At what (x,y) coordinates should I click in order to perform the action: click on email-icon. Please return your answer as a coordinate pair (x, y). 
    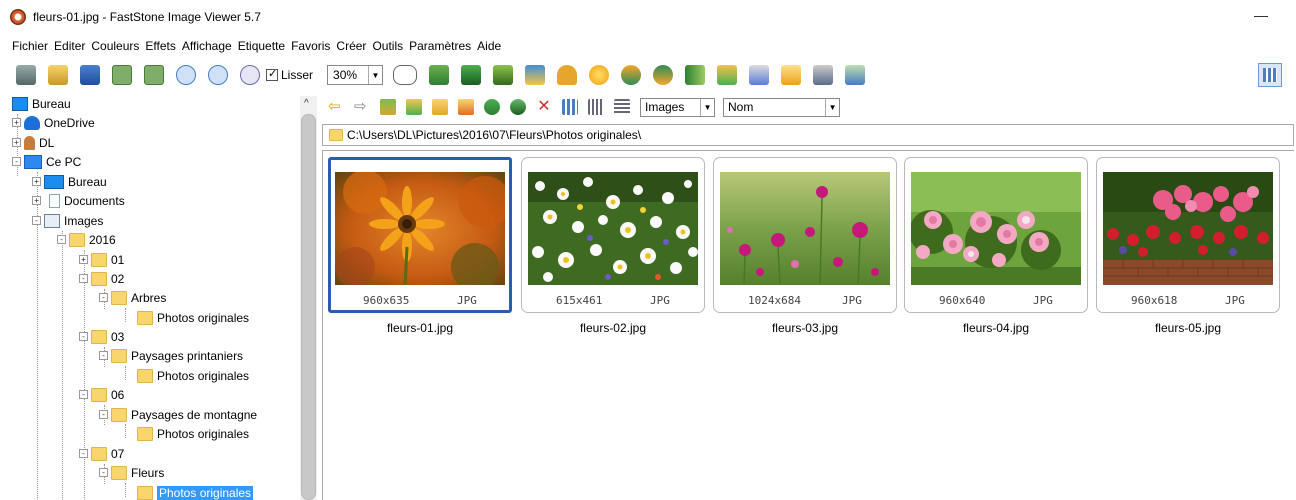
    Looking at the image, I should click on (791, 75).